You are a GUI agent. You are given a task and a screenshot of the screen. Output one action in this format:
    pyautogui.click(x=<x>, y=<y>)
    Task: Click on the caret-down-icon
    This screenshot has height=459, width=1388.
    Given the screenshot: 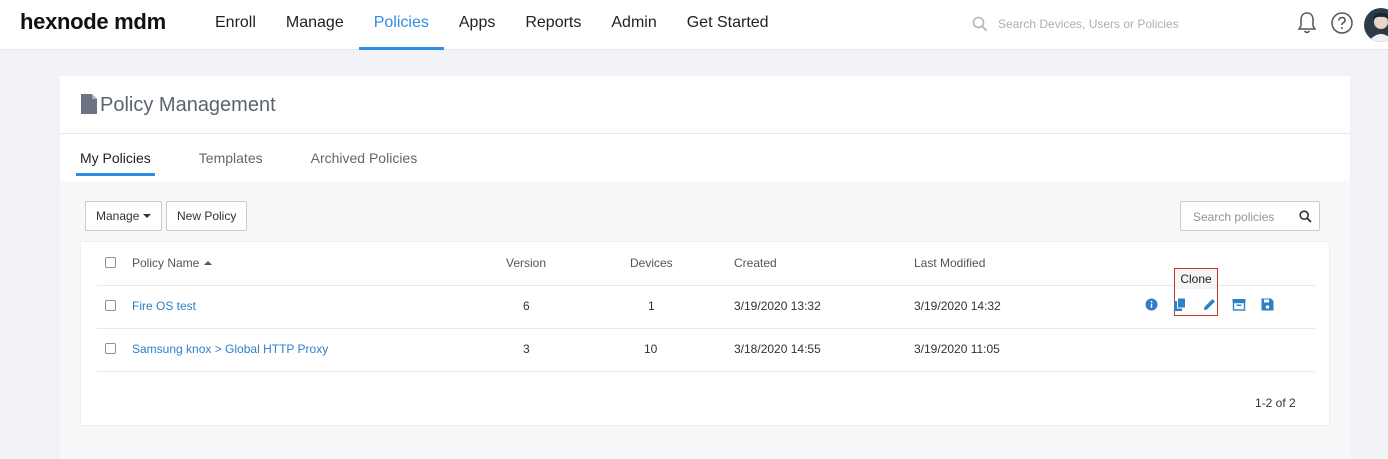 What is the action you would take?
    pyautogui.click(x=147, y=216)
    